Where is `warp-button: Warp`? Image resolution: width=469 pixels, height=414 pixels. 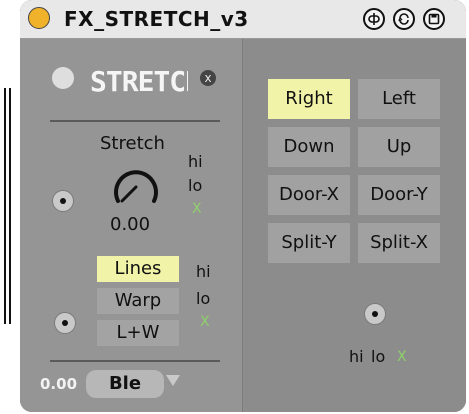
warp-button: Warp is located at coordinates (138, 301).